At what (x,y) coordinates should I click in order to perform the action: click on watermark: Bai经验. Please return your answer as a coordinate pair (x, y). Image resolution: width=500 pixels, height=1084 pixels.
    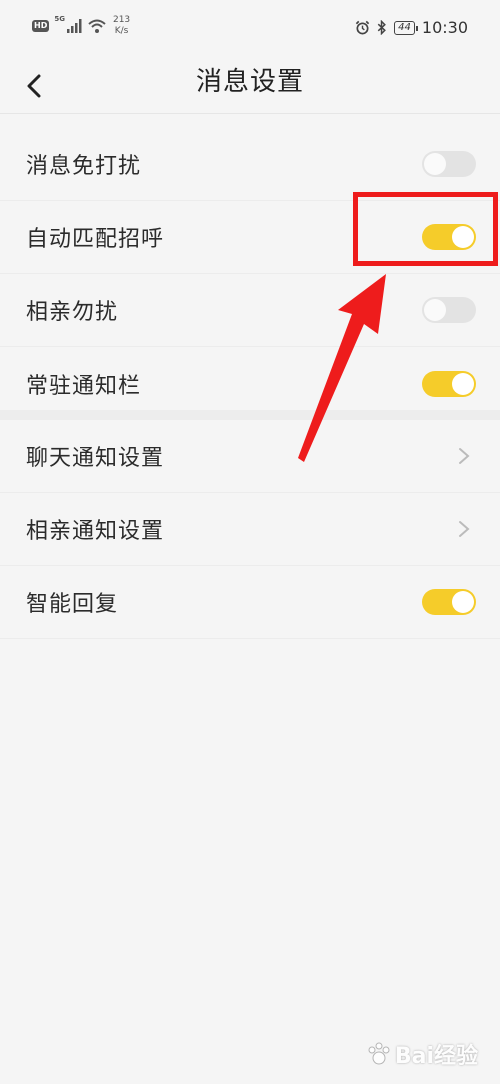
    Looking at the image, I should click on (422, 1054).